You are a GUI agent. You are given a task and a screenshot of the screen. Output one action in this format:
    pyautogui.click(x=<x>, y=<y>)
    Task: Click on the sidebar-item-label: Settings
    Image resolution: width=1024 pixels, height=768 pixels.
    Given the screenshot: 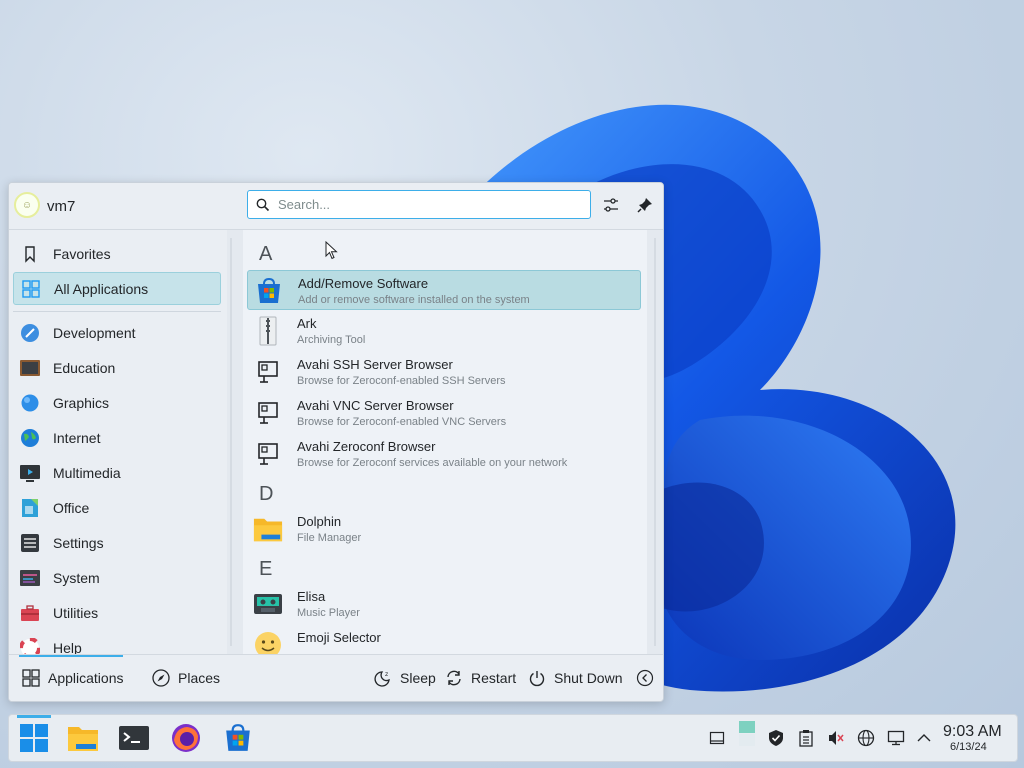 What is the action you would take?
    pyautogui.click(x=78, y=542)
    